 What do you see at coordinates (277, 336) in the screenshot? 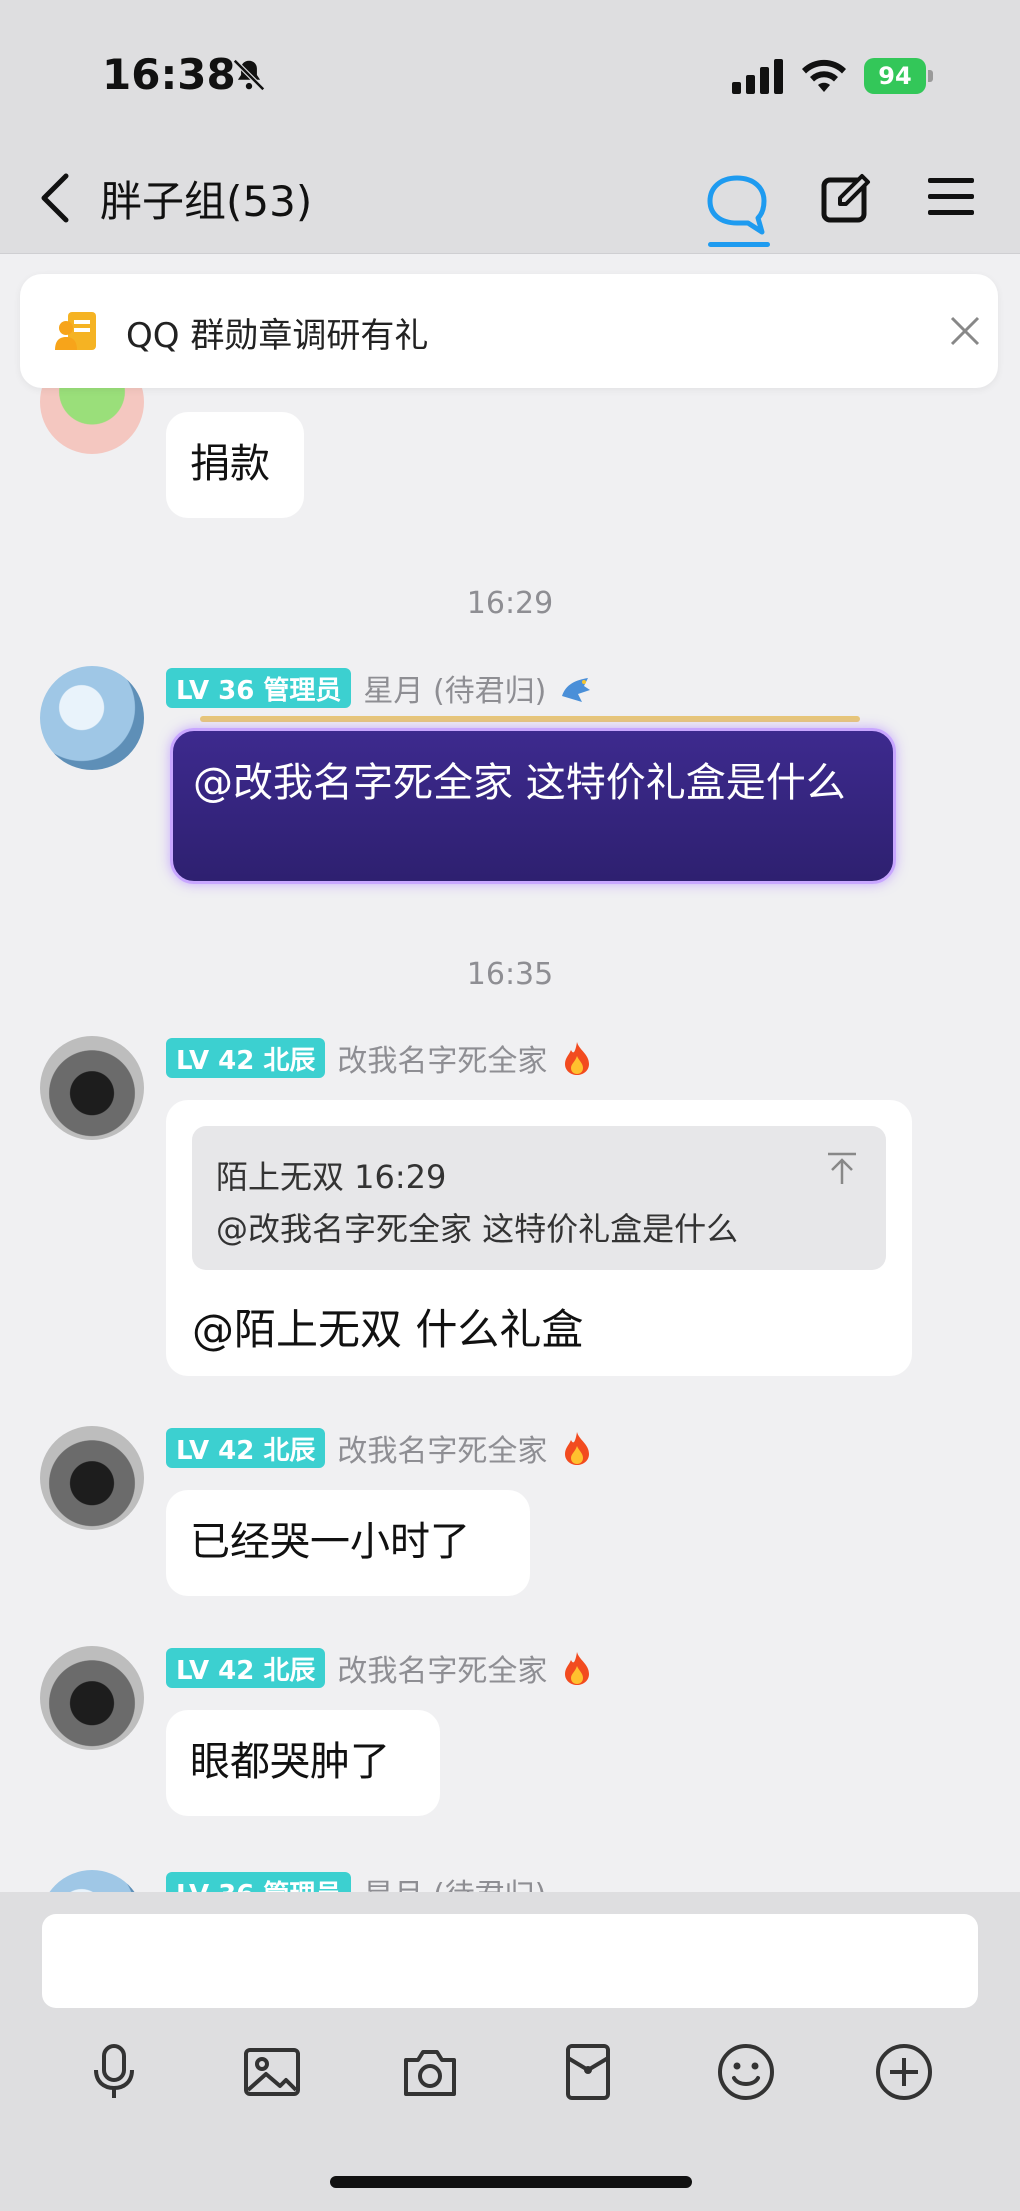
I see `banner-text: QQ 群勋章调研有礼` at bounding box center [277, 336].